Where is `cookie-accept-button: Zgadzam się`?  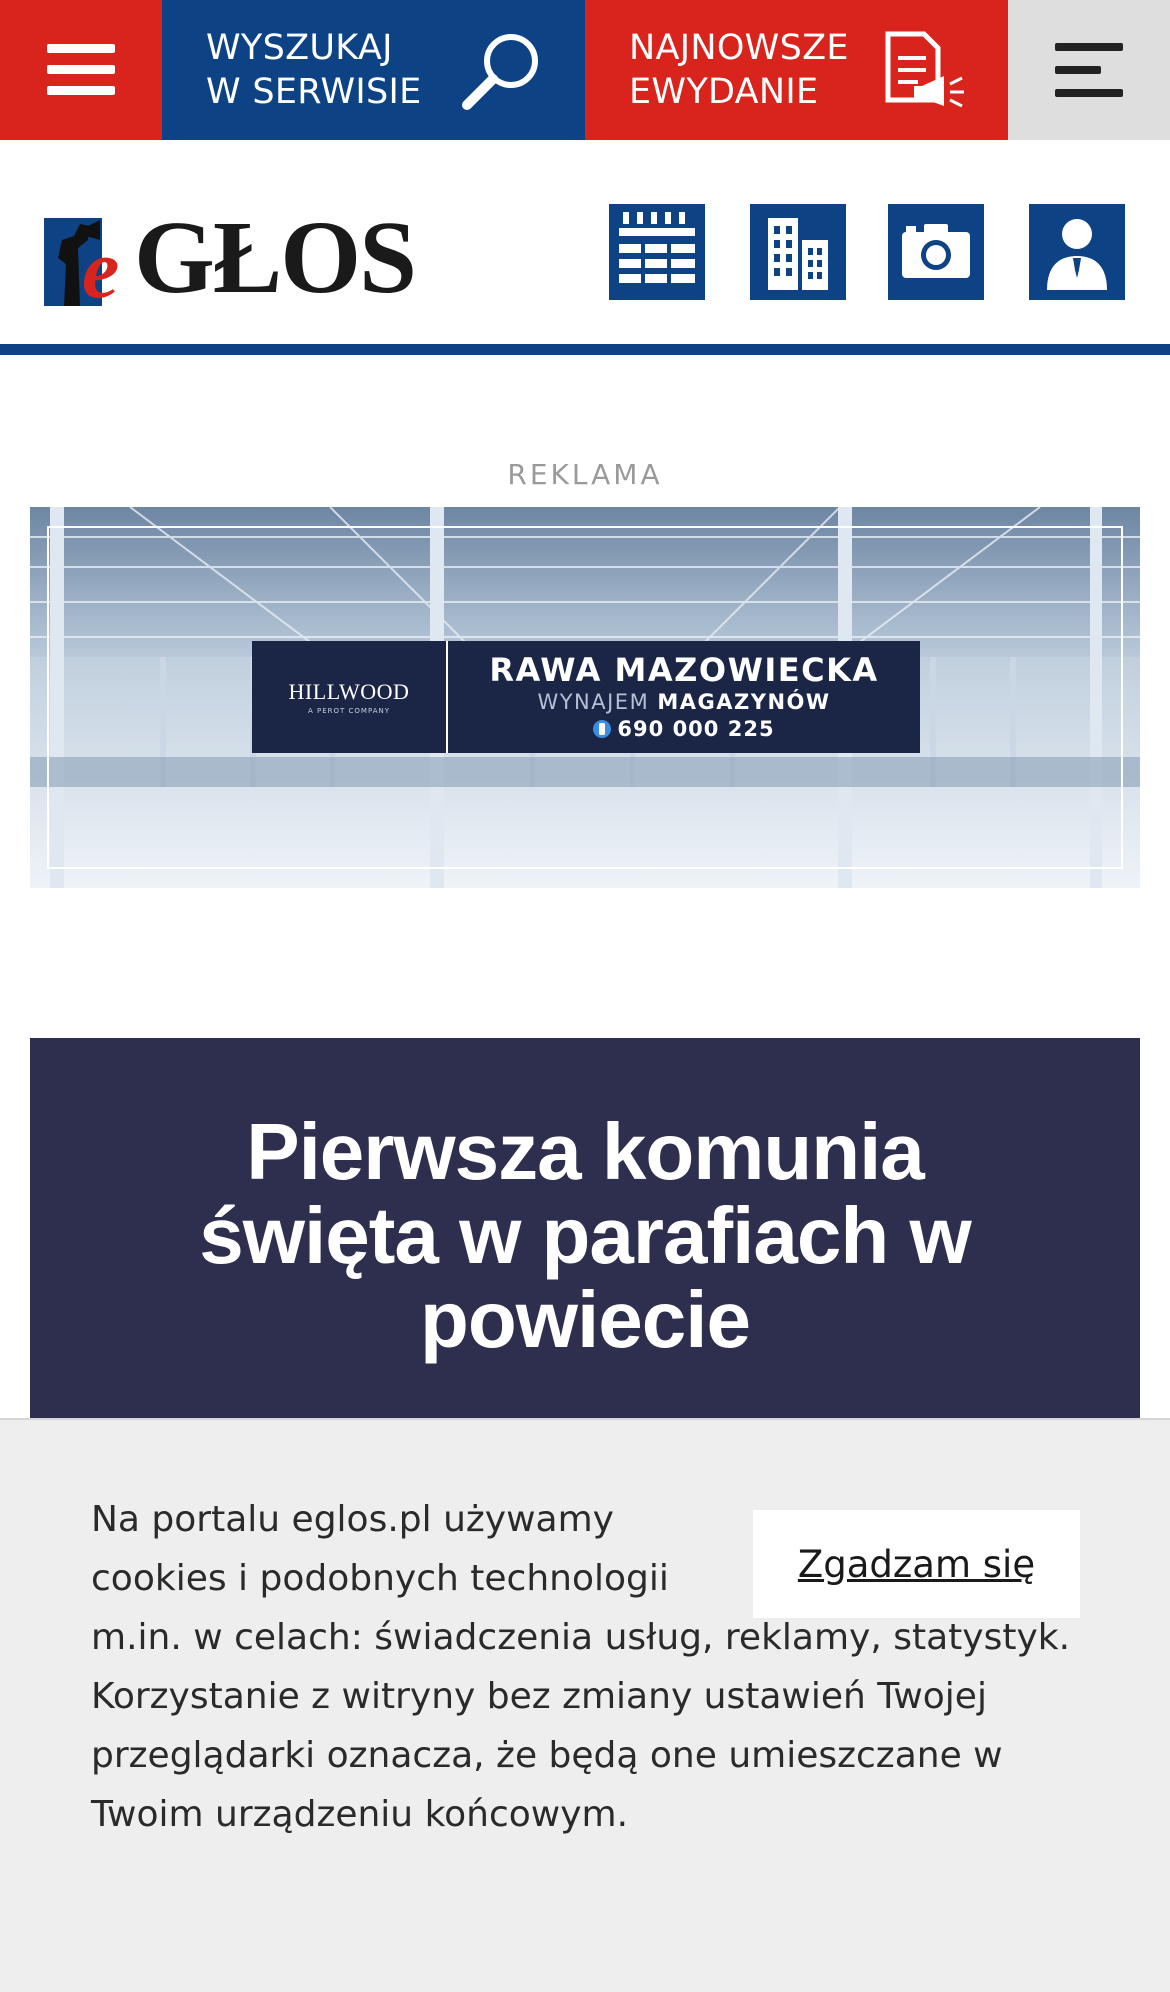 cookie-accept-button: Zgadzam się is located at coordinates (916, 1564).